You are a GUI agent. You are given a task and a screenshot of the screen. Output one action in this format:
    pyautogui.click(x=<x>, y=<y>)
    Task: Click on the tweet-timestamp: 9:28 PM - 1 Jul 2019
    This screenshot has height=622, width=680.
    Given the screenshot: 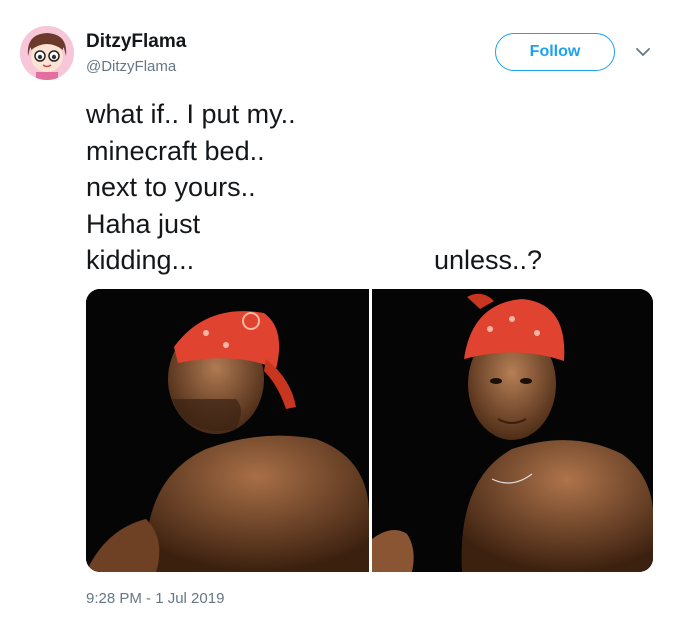 What is the action you would take?
    pyautogui.click(x=155, y=598)
    